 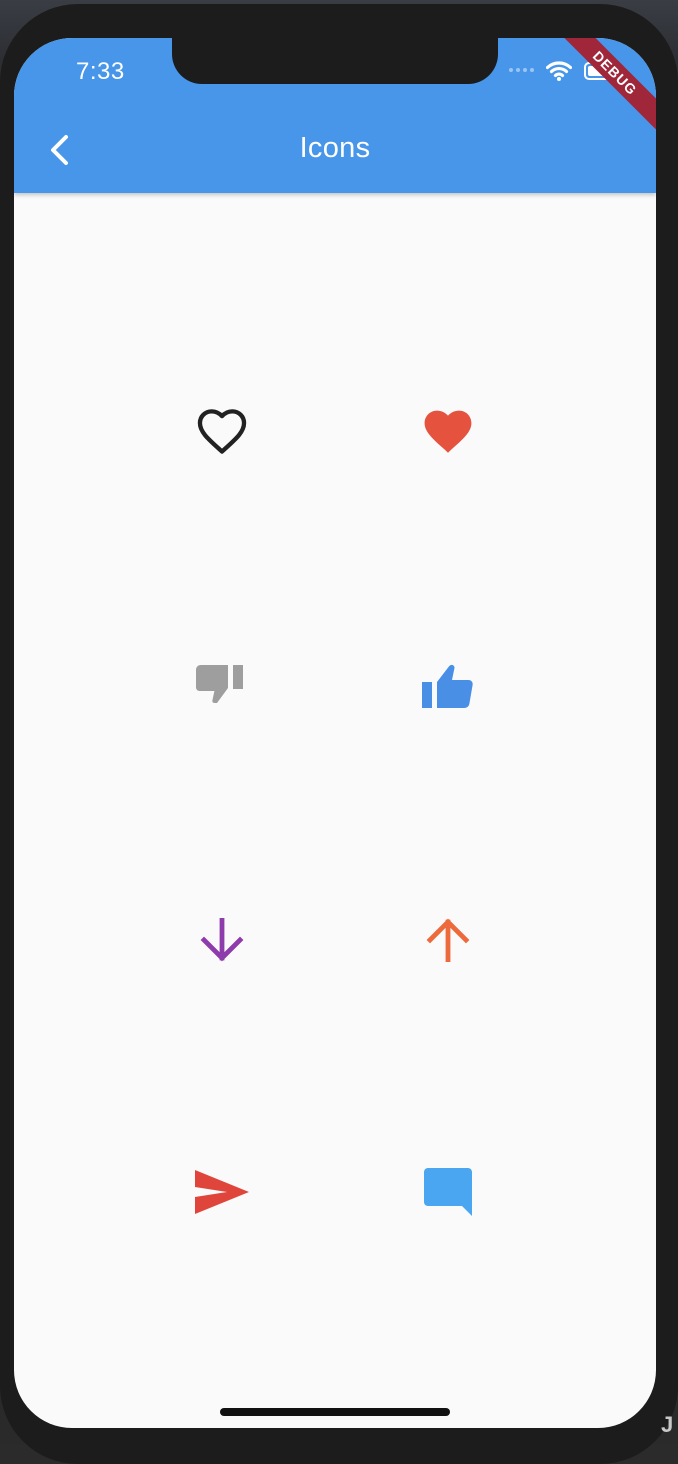 What do you see at coordinates (335, 1412) in the screenshot?
I see `home-indicator` at bounding box center [335, 1412].